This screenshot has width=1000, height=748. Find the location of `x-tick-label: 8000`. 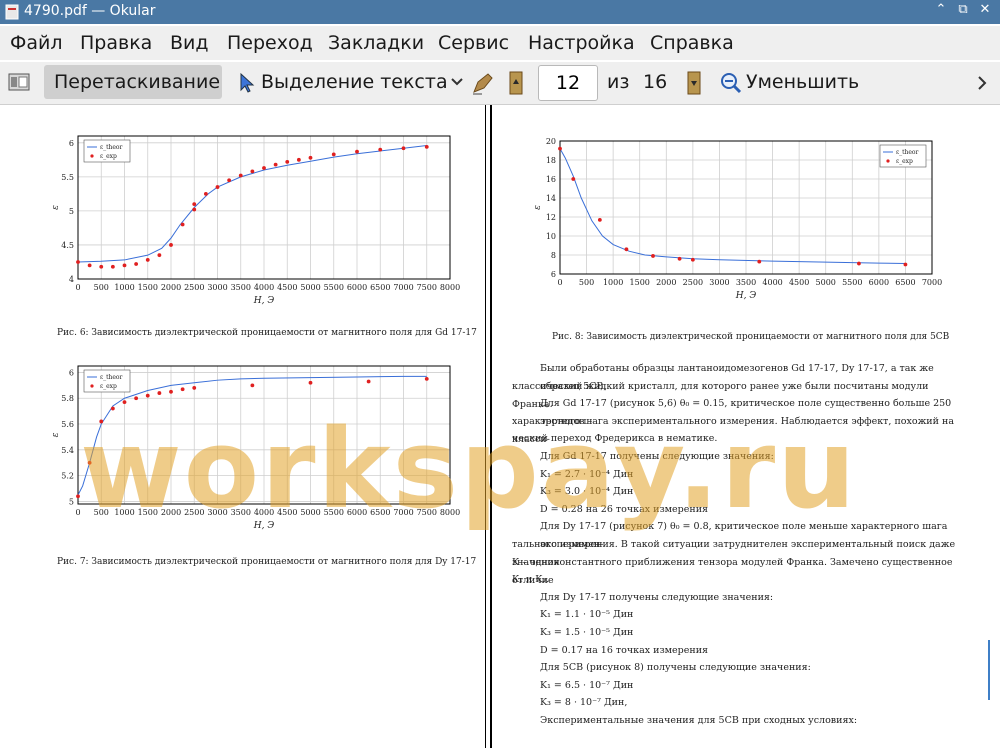

x-tick-label: 8000 is located at coordinates (450, 287).